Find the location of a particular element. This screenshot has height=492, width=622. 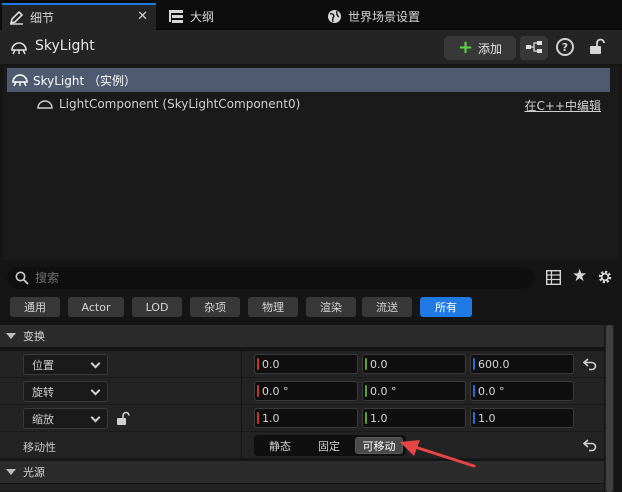

filter-lod: LOD is located at coordinates (157, 307).